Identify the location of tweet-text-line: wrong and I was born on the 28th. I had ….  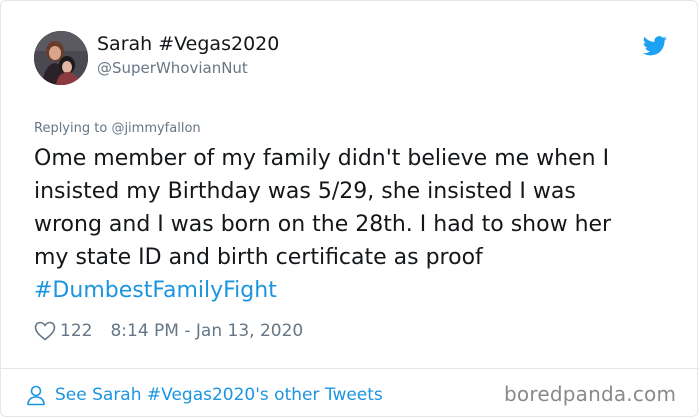
(323, 224).